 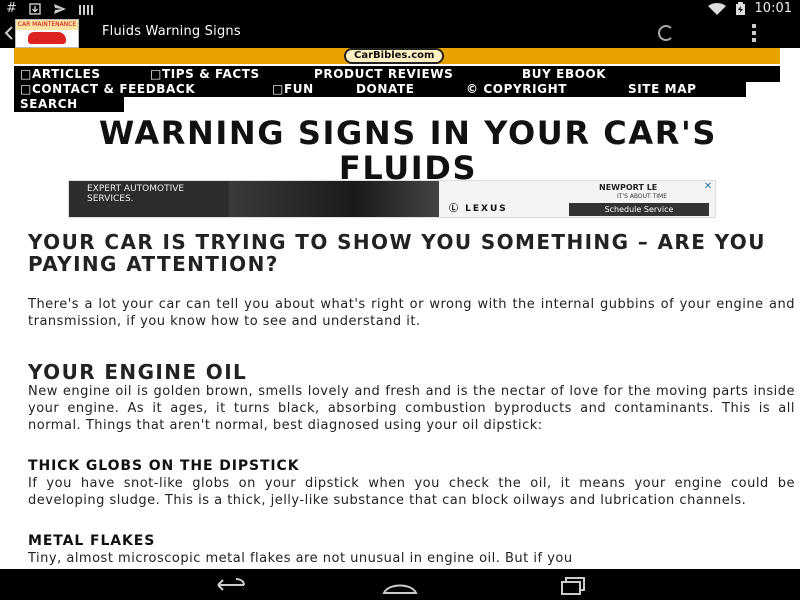 I want to click on app-icon-label: CAR MAINTENANCE, so click(x=47, y=25).